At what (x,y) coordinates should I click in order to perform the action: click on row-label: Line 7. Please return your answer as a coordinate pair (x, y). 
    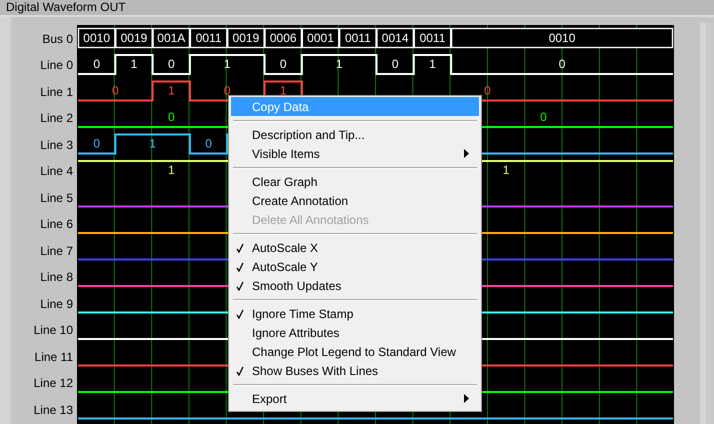
    Looking at the image, I should click on (56, 251).